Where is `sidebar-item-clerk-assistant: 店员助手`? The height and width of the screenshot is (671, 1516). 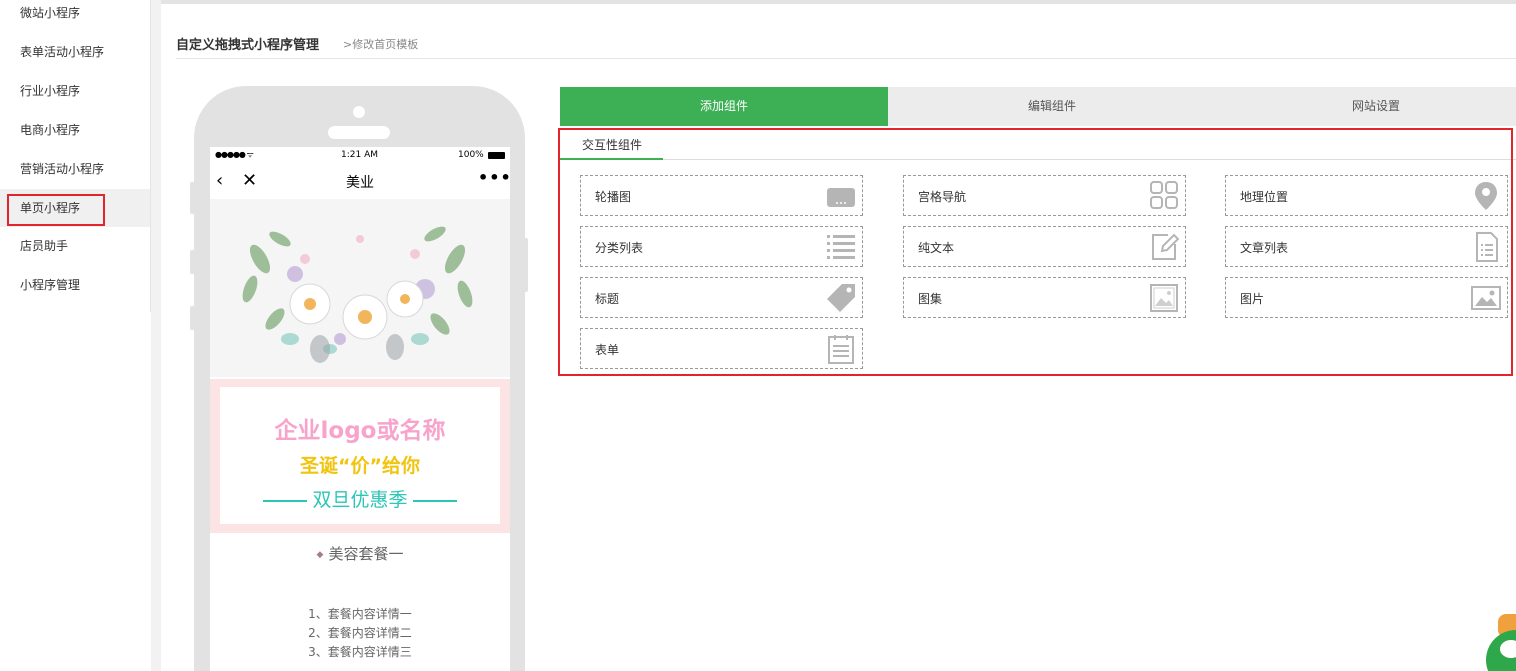
sidebar-item-clerk-assistant: 店员助手 is located at coordinates (75, 246).